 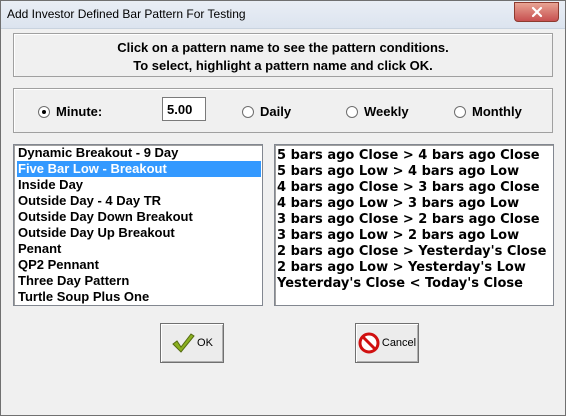 I want to click on ok-button: OK, so click(x=192, y=343).